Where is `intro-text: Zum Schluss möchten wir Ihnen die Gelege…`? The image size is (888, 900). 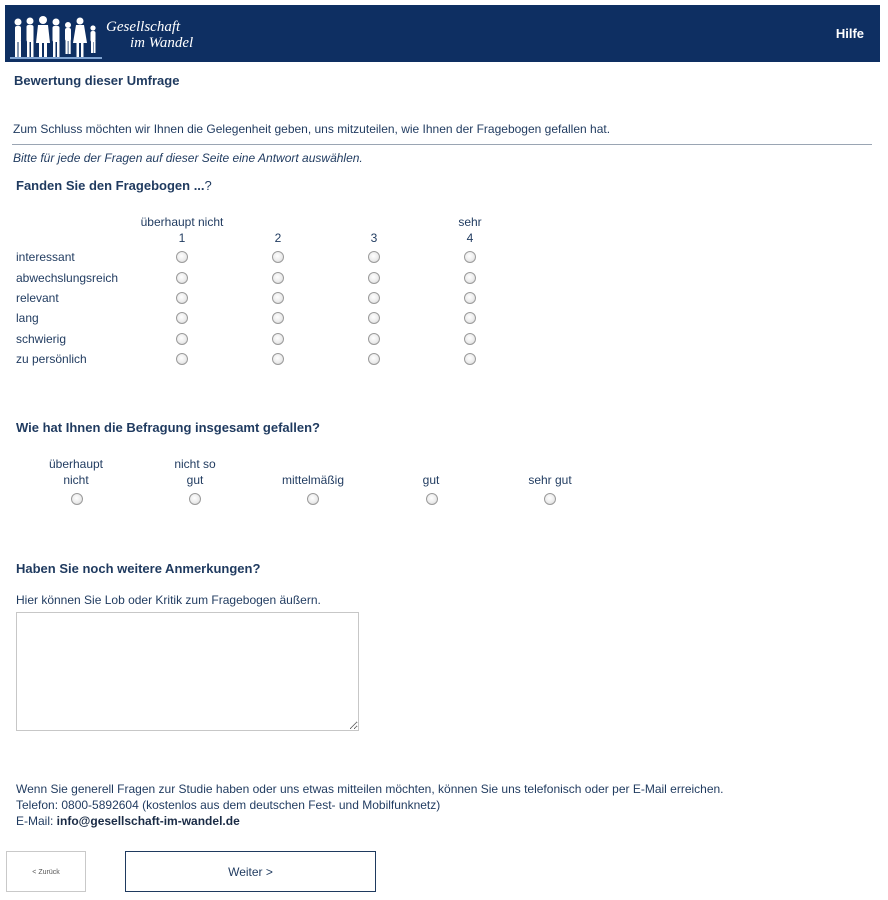
intro-text: Zum Schluss möchten wir Ihnen die Gelege… is located at coordinates (312, 129).